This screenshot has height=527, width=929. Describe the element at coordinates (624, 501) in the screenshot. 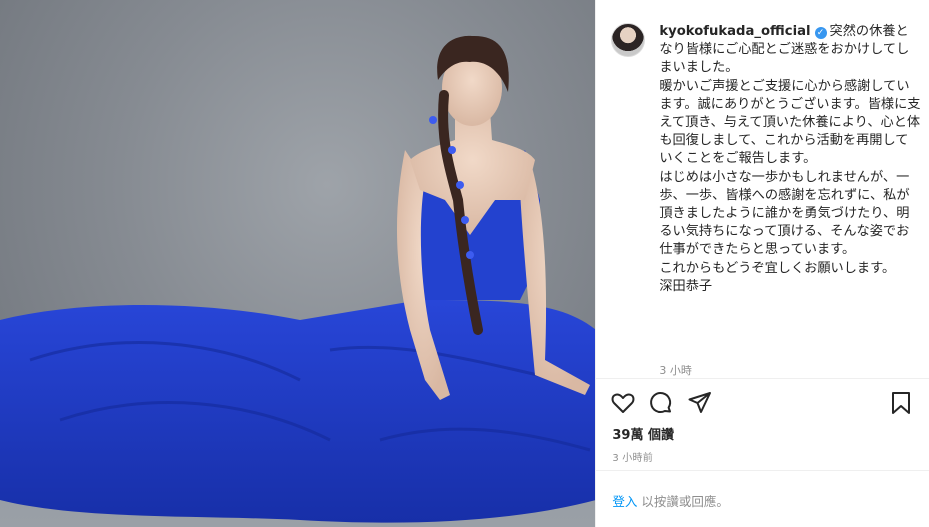

I see `login-link: 登入` at that location.